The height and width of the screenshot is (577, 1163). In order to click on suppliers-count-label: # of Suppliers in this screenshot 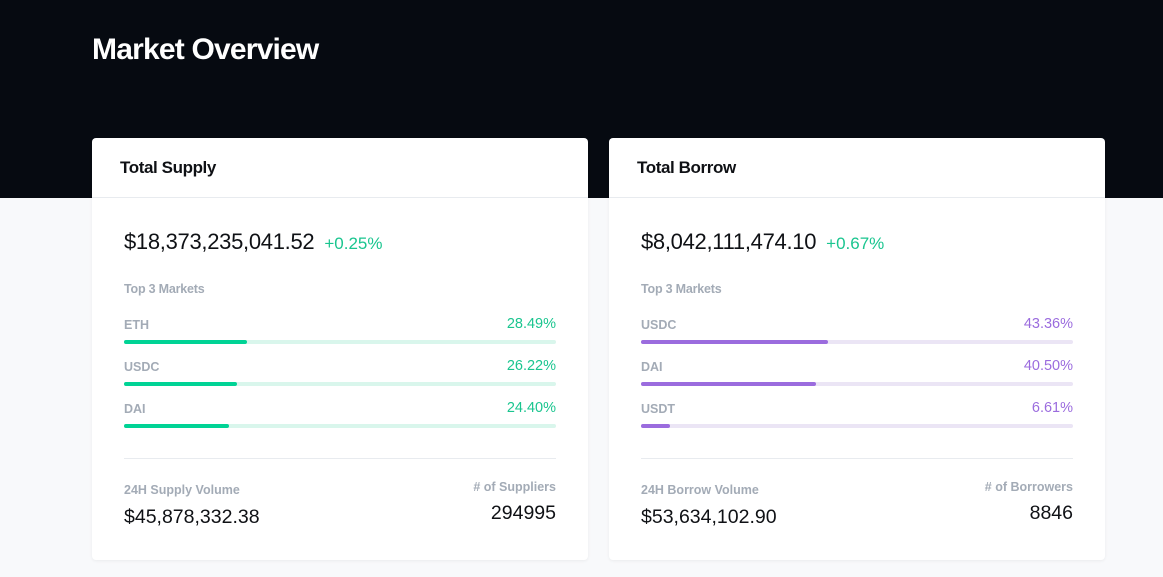, I will do `click(514, 487)`.